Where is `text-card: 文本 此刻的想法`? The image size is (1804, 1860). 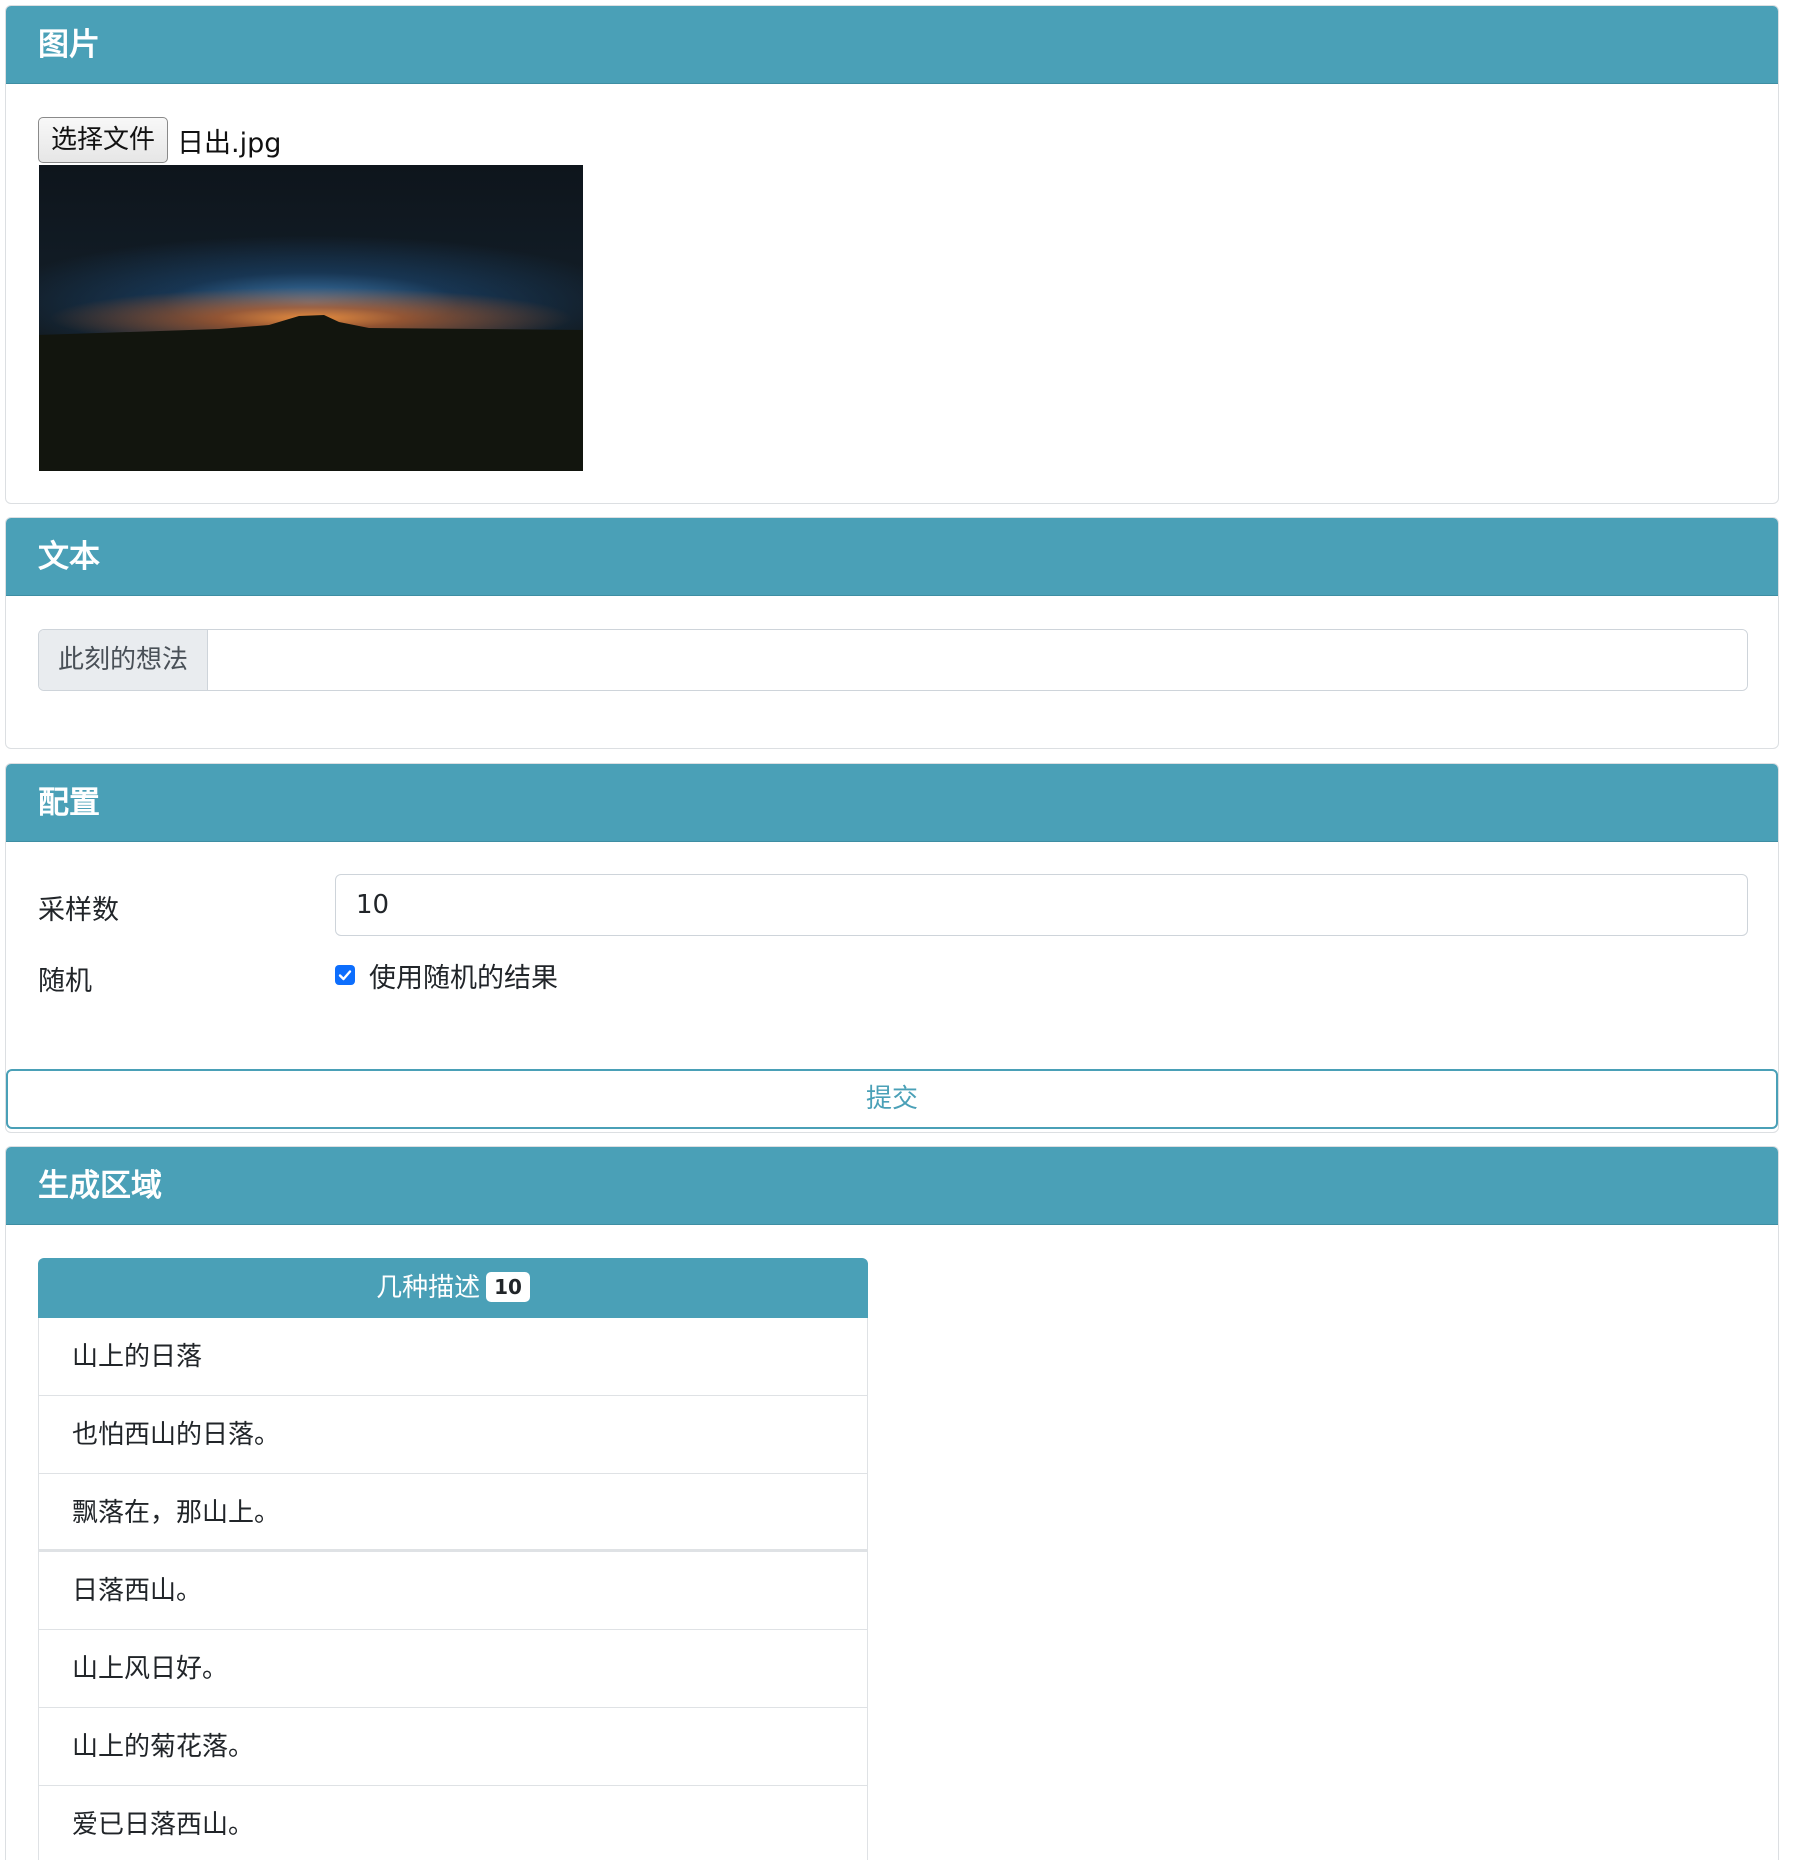
text-card: 文本 此刻的想法 is located at coordinates (892, 633).